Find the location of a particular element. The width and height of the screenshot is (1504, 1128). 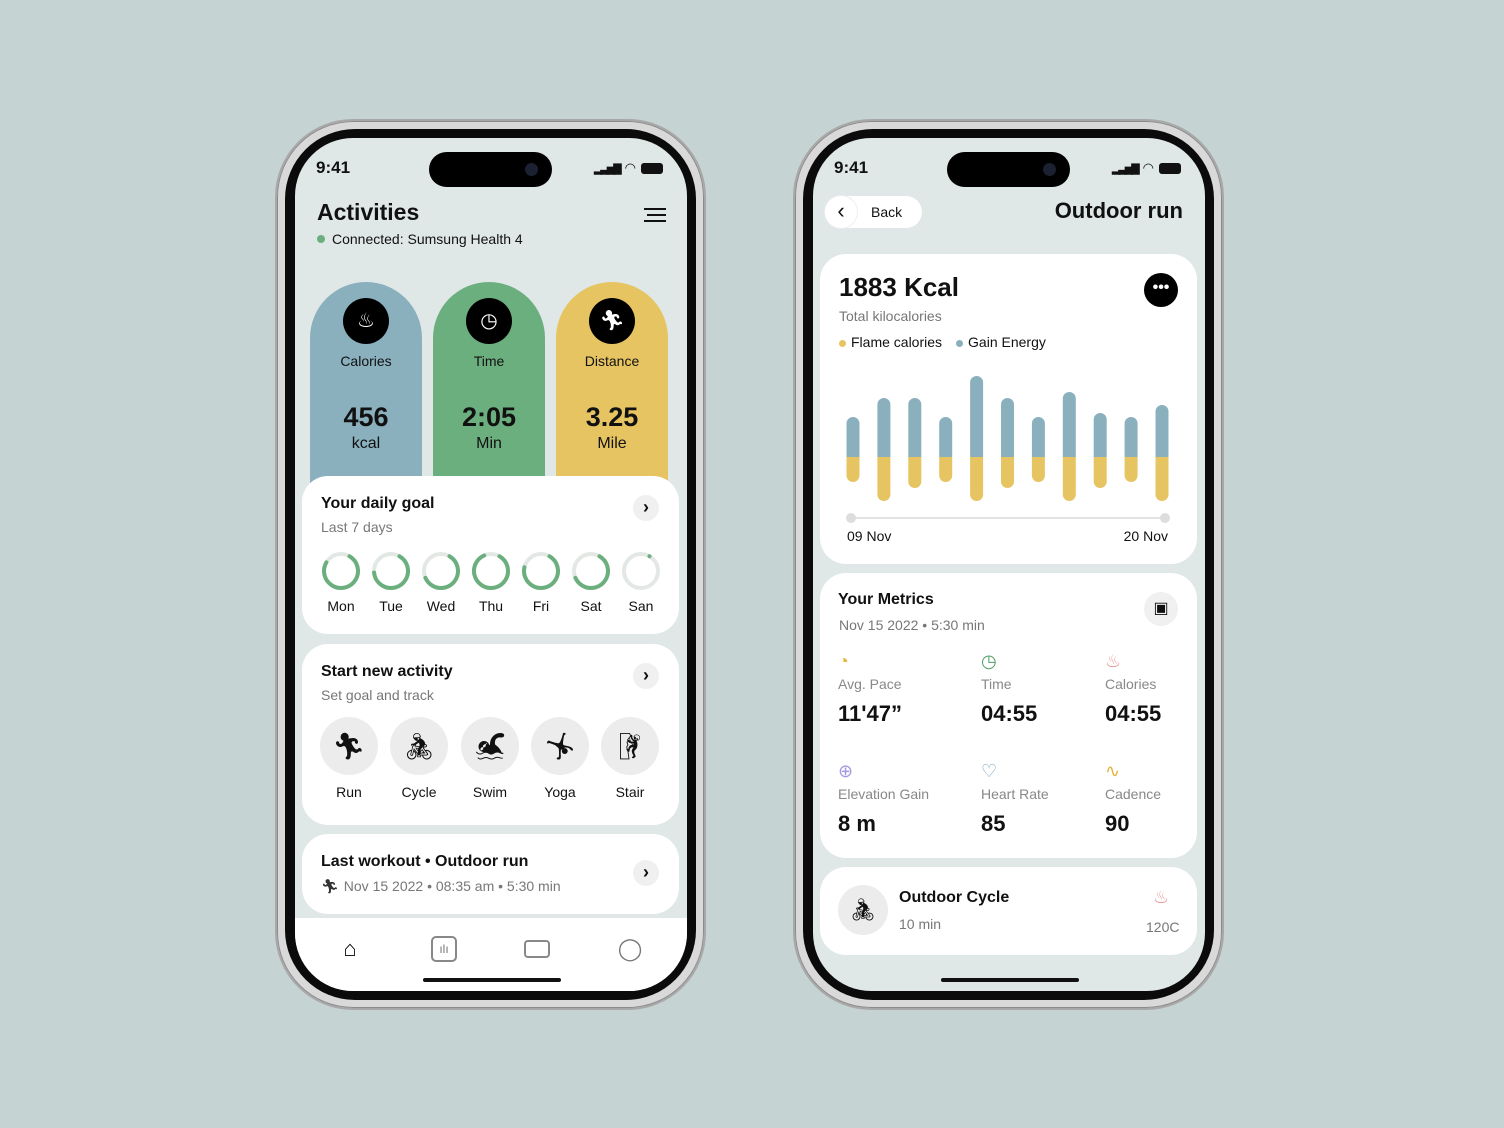

stat-distance: 🏃︎ Distance 3.25 Mile is located at coordinates (612, 387).